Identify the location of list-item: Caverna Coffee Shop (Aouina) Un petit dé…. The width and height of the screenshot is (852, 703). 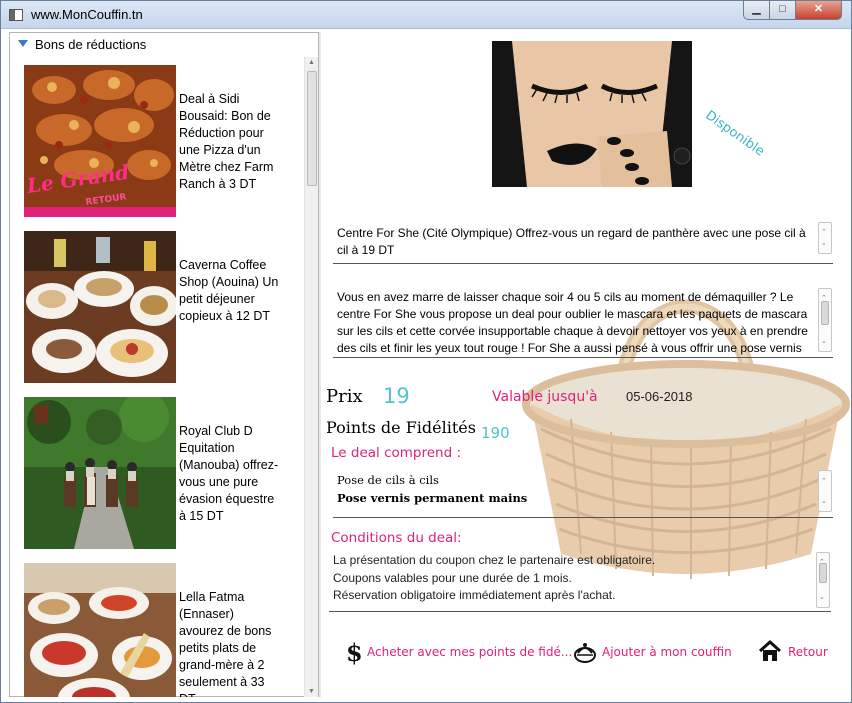
(165, 307).